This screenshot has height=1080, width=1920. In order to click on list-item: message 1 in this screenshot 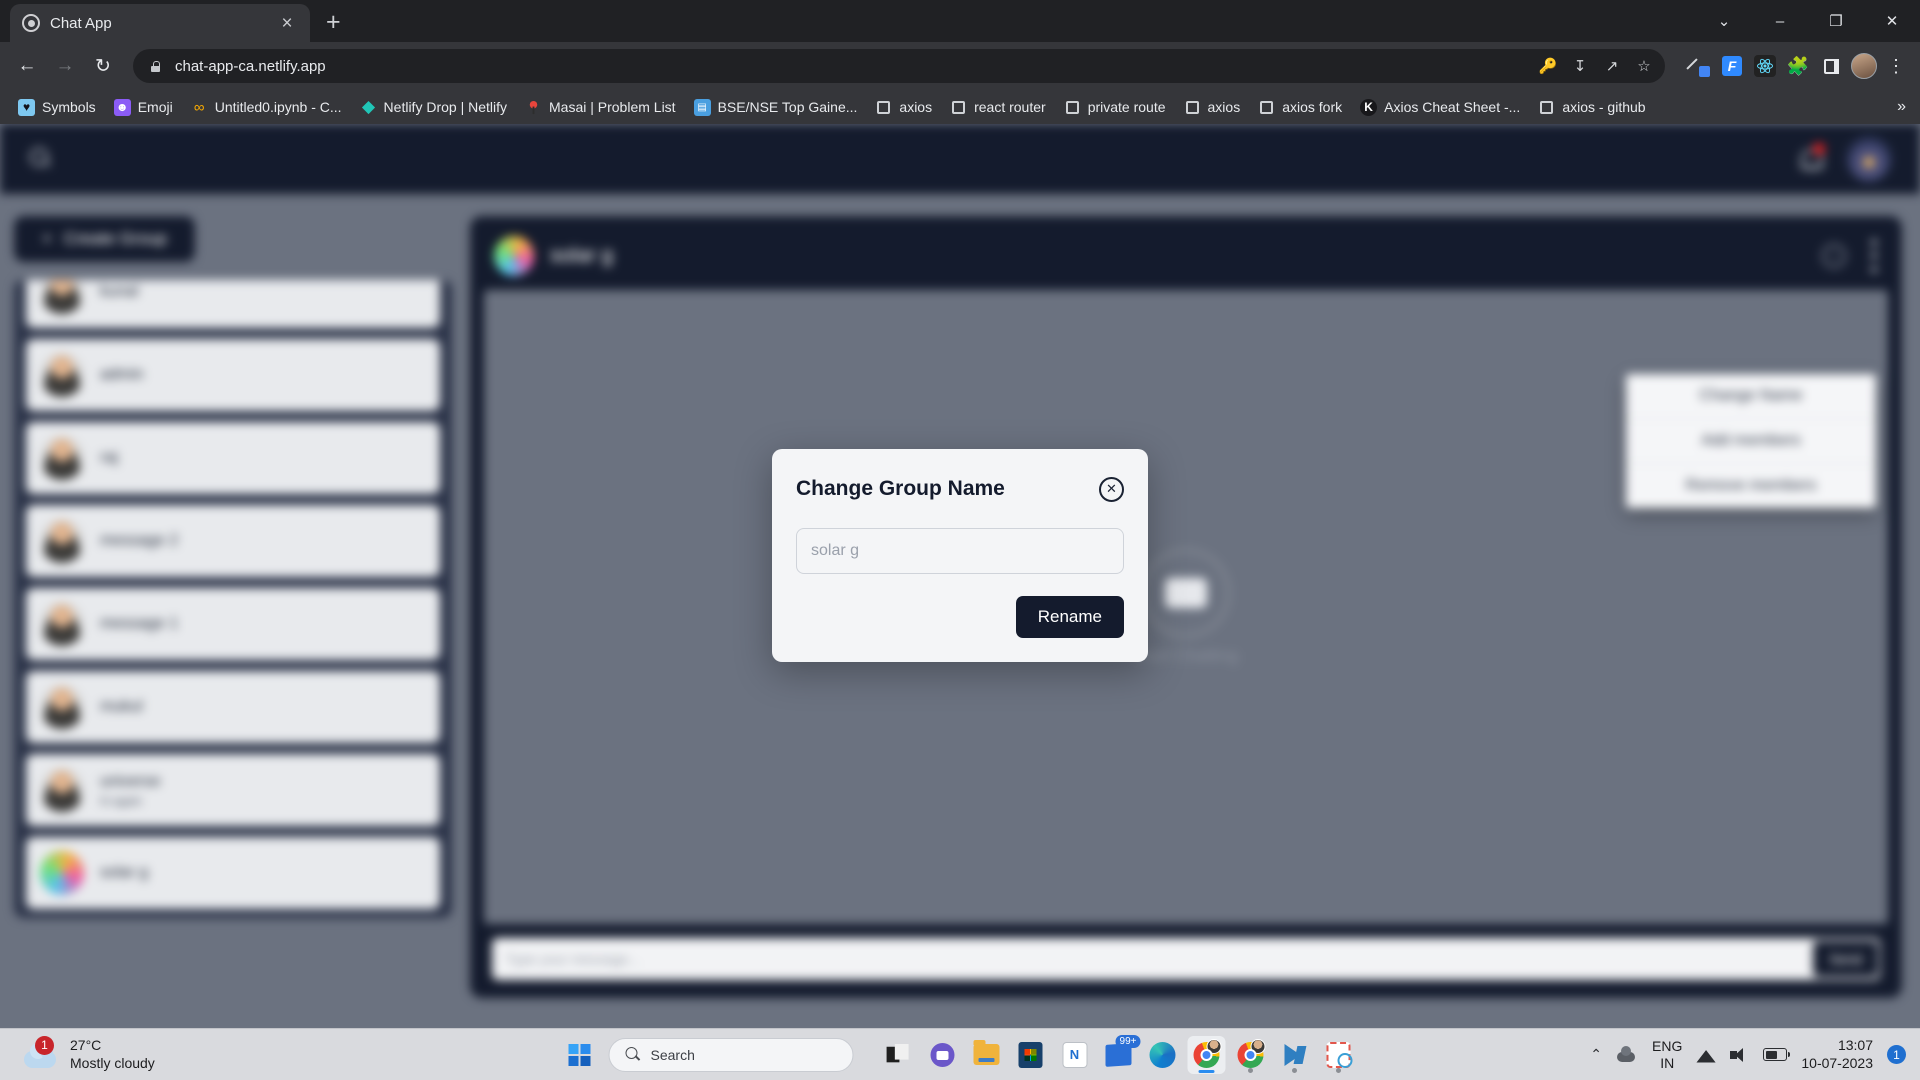, I will do `click(233, 624)`.